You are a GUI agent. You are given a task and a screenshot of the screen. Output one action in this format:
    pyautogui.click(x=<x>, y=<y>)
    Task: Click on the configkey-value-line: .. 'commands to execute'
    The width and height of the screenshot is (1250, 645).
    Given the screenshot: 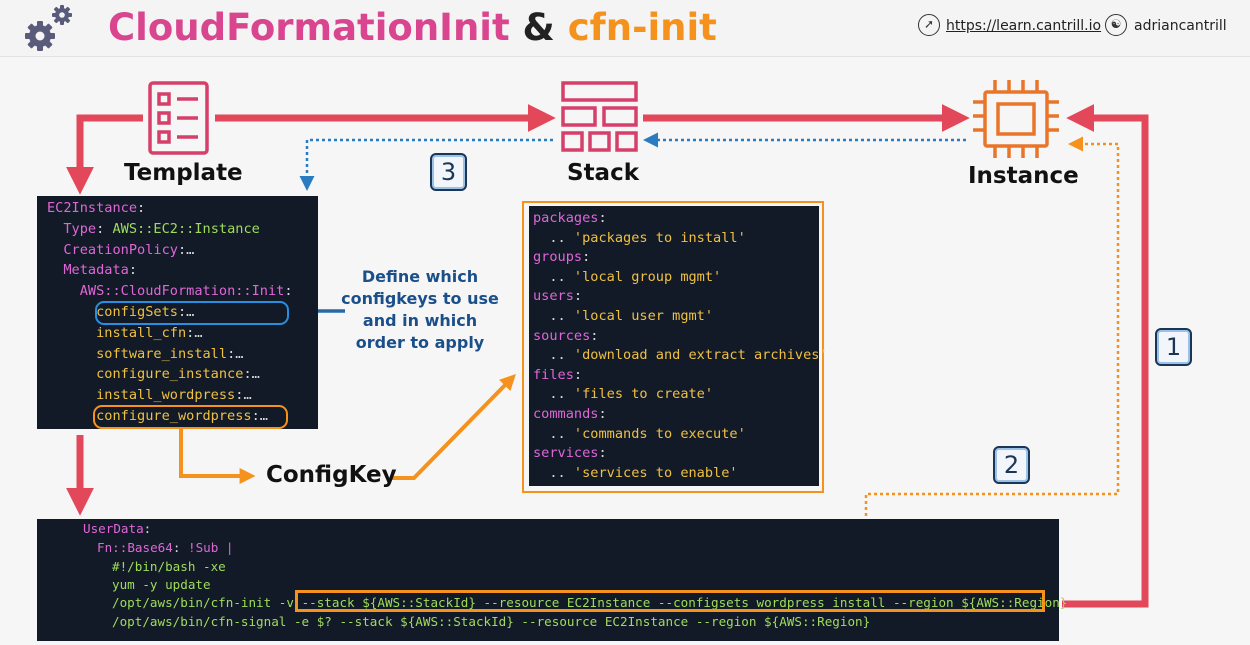 What is the action you would take?
    pyautogui.click(x=639, y=433)
    